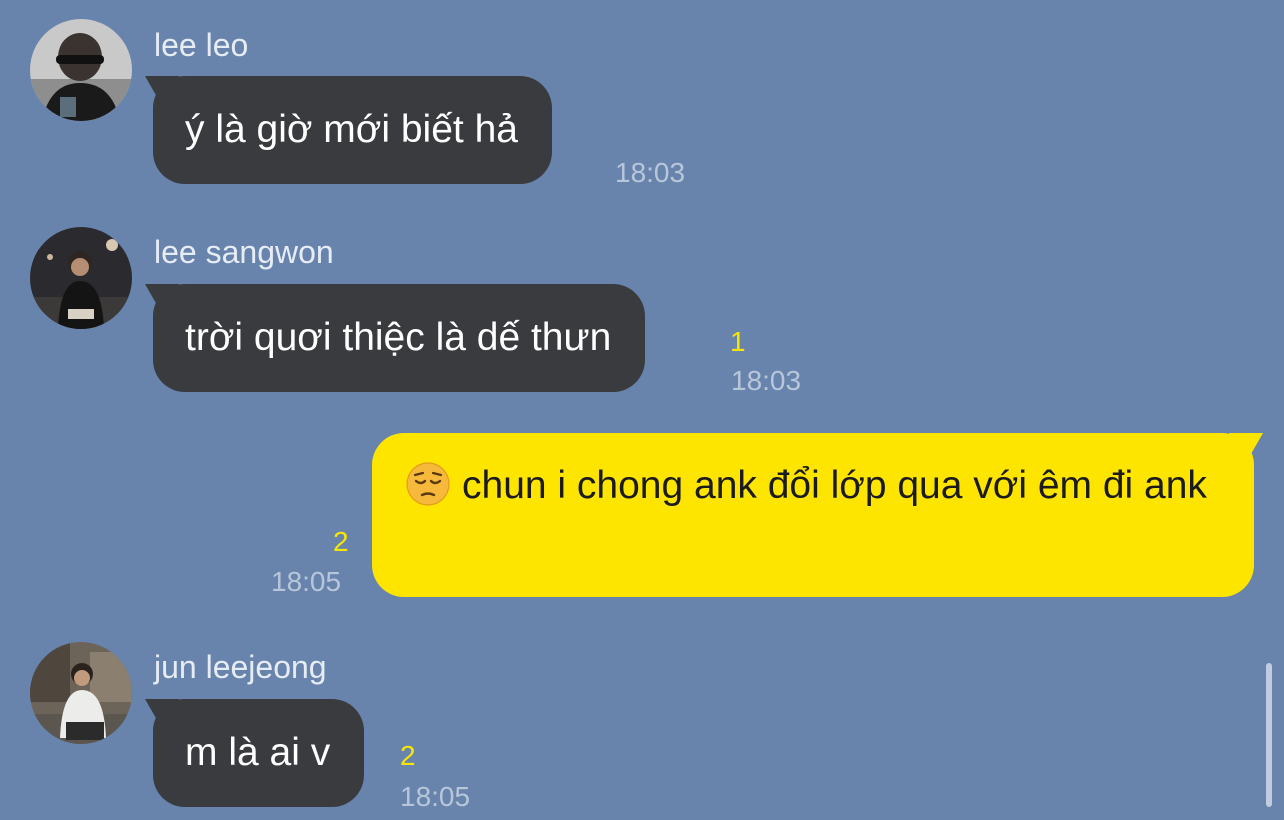 The height and width of the screenshot is (820, 1284). I want to click on message-text: ý là giờ mới biết hả, so click(351, 129).